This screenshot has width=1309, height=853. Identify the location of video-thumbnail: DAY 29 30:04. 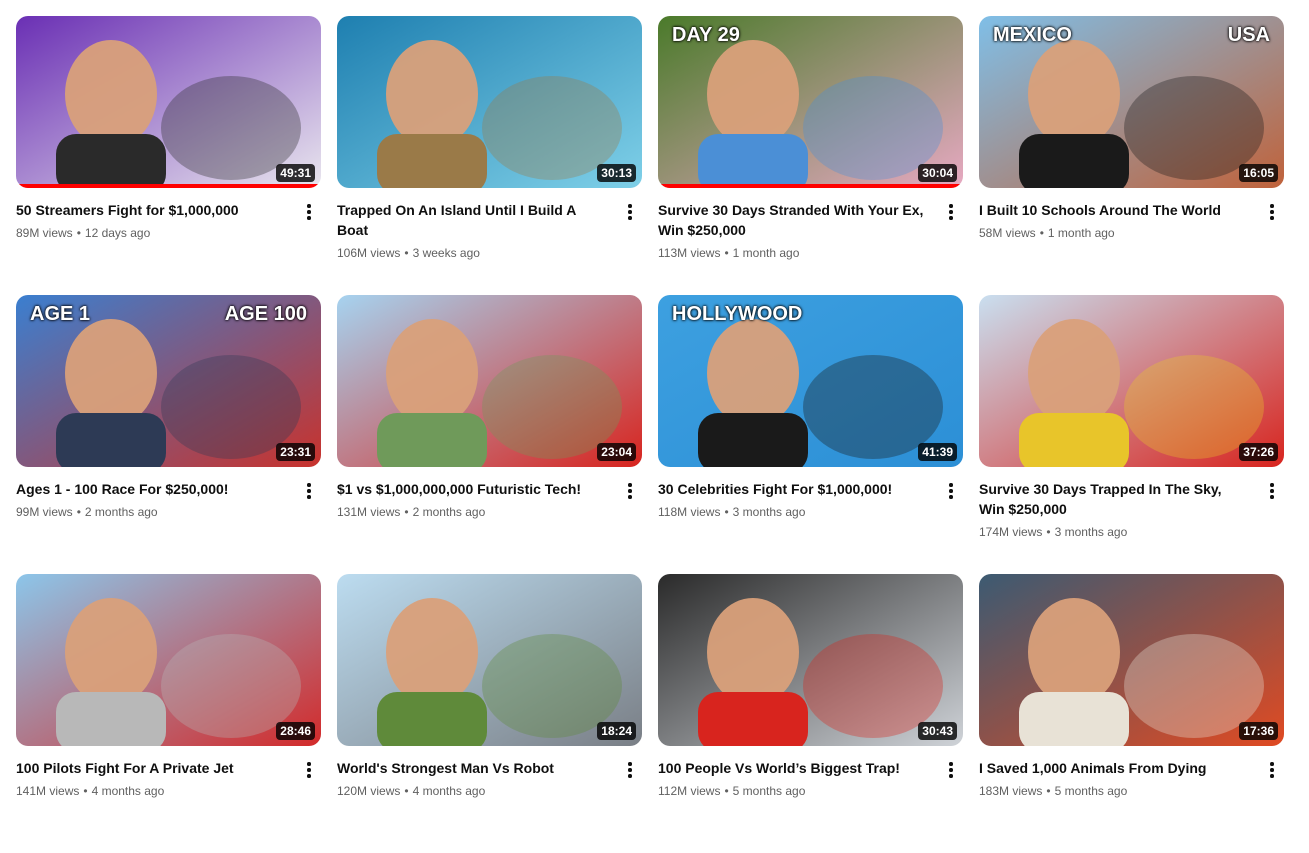
(810, 102).